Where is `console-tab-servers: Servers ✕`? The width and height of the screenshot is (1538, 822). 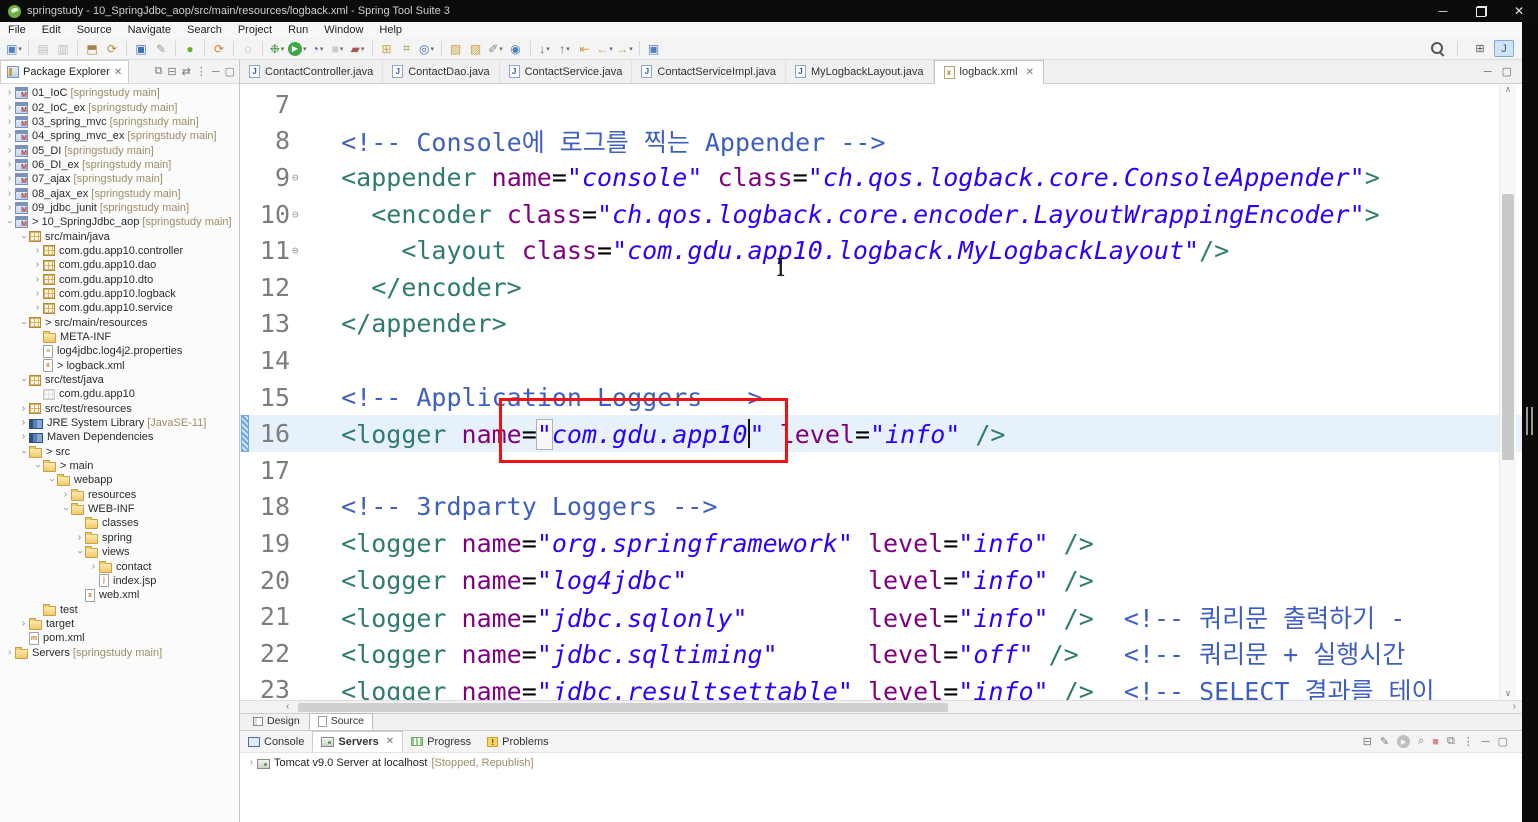
console-tab-servers: Servers ✕ is located at coordinates (358, 741).